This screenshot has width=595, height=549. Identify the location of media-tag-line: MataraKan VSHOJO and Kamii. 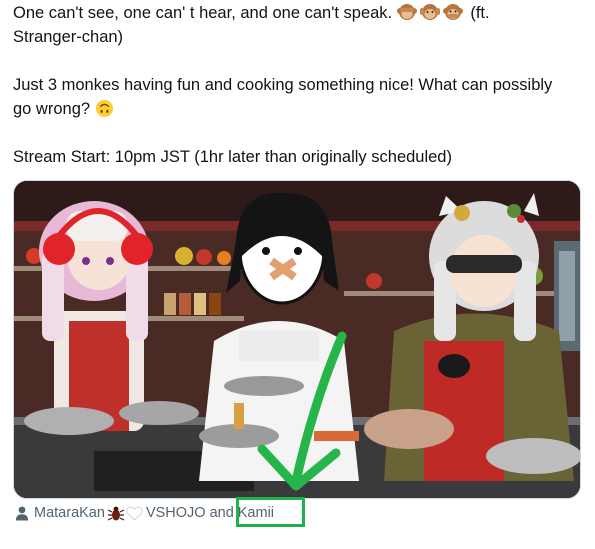
(144, 513).